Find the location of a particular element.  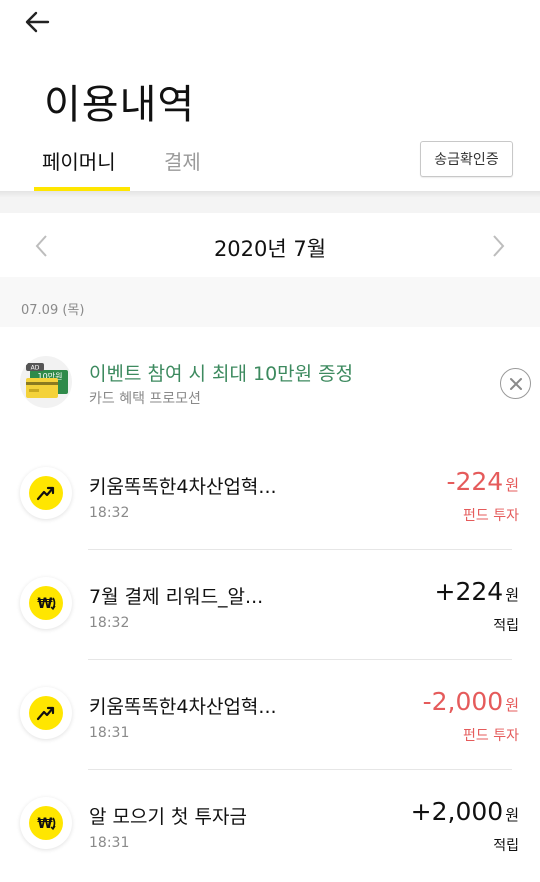

next-month-button is located at coordinates (498, 246).